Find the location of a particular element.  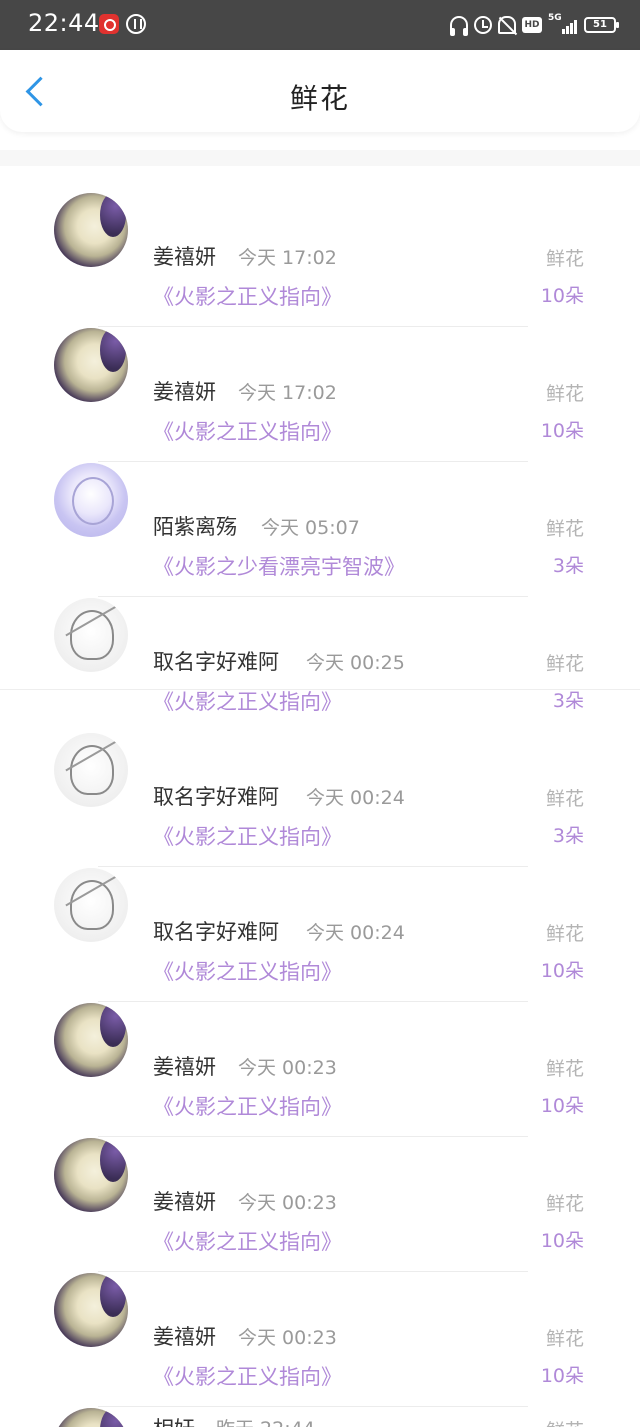

alarm-icon is located at coordinates (483, 25).